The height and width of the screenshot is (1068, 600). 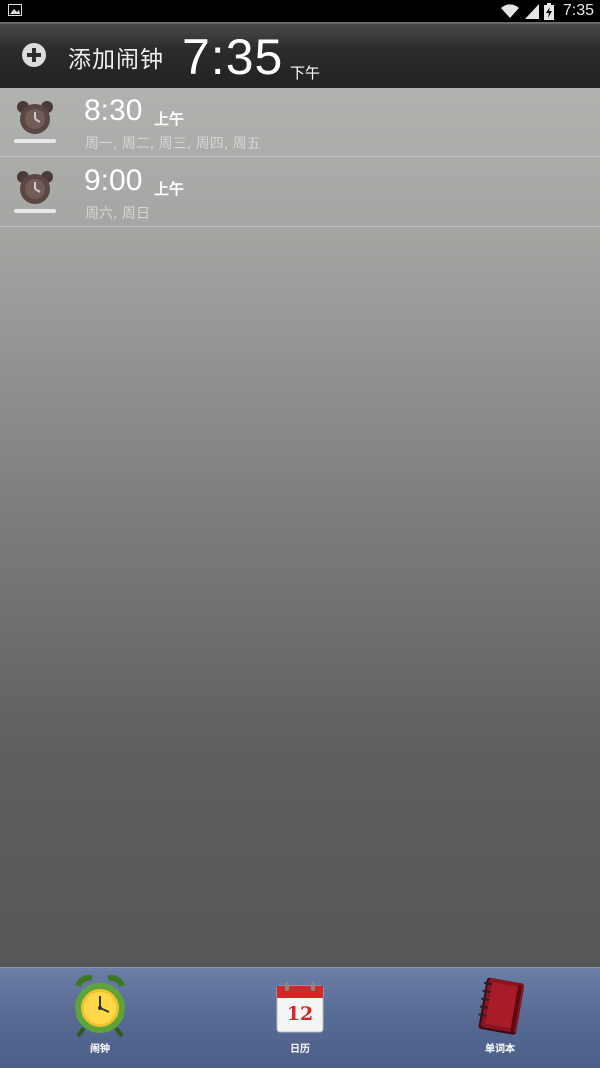 I want to click on nav-notebook: 单词本, so click(x=500, y=1018).